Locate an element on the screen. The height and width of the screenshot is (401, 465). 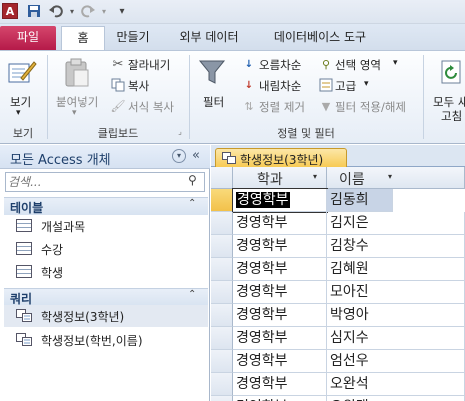
format-painter-button: 서식 복사 is located at coordinates (151, 107).